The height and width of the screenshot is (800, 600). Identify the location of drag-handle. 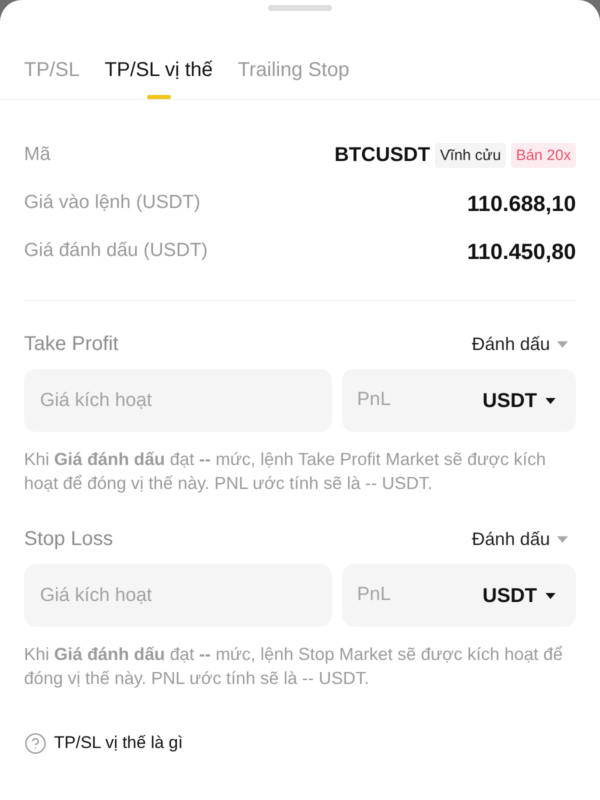
(300, 8).